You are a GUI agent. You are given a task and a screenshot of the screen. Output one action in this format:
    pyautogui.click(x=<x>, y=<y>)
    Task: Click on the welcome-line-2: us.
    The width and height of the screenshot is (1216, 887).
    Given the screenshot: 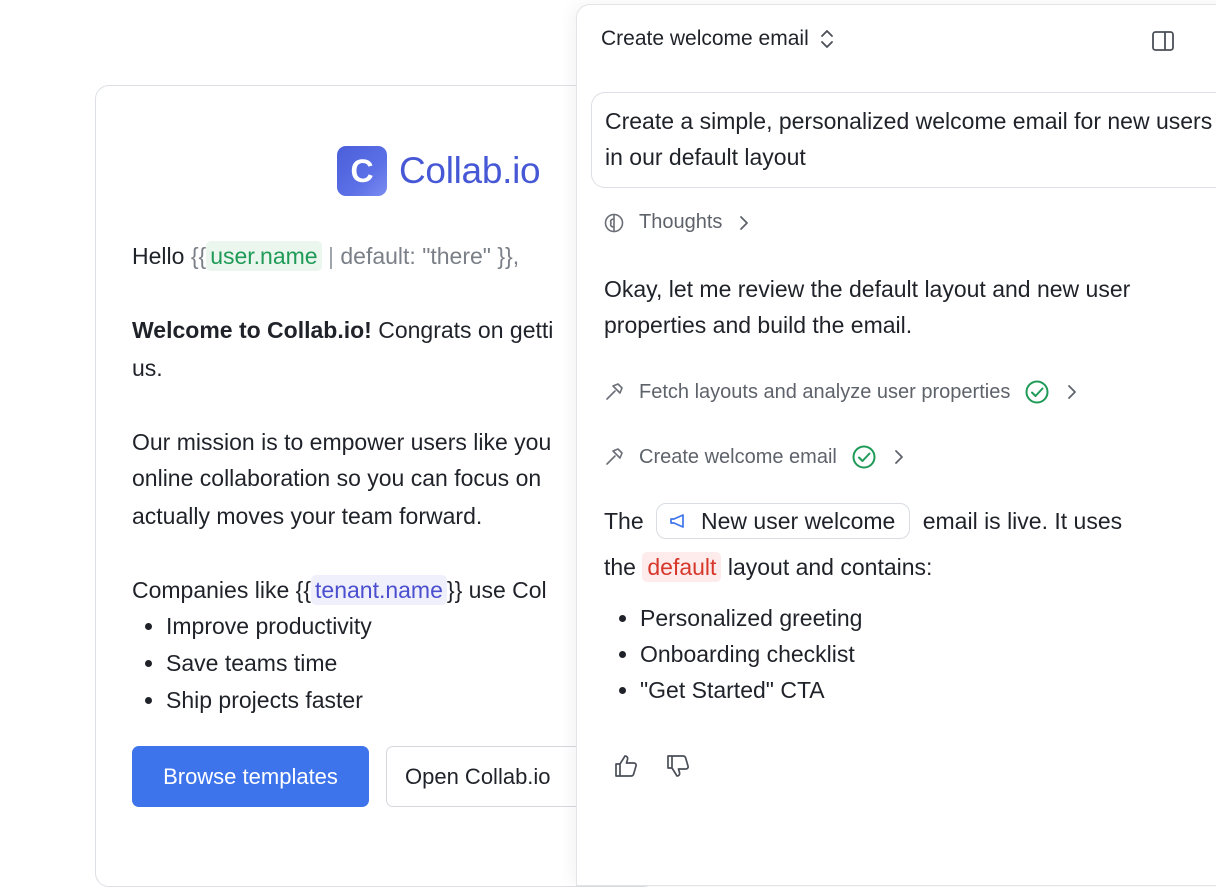 What is the action you would take?
    pyautogui.click(x=147, y=368)
    